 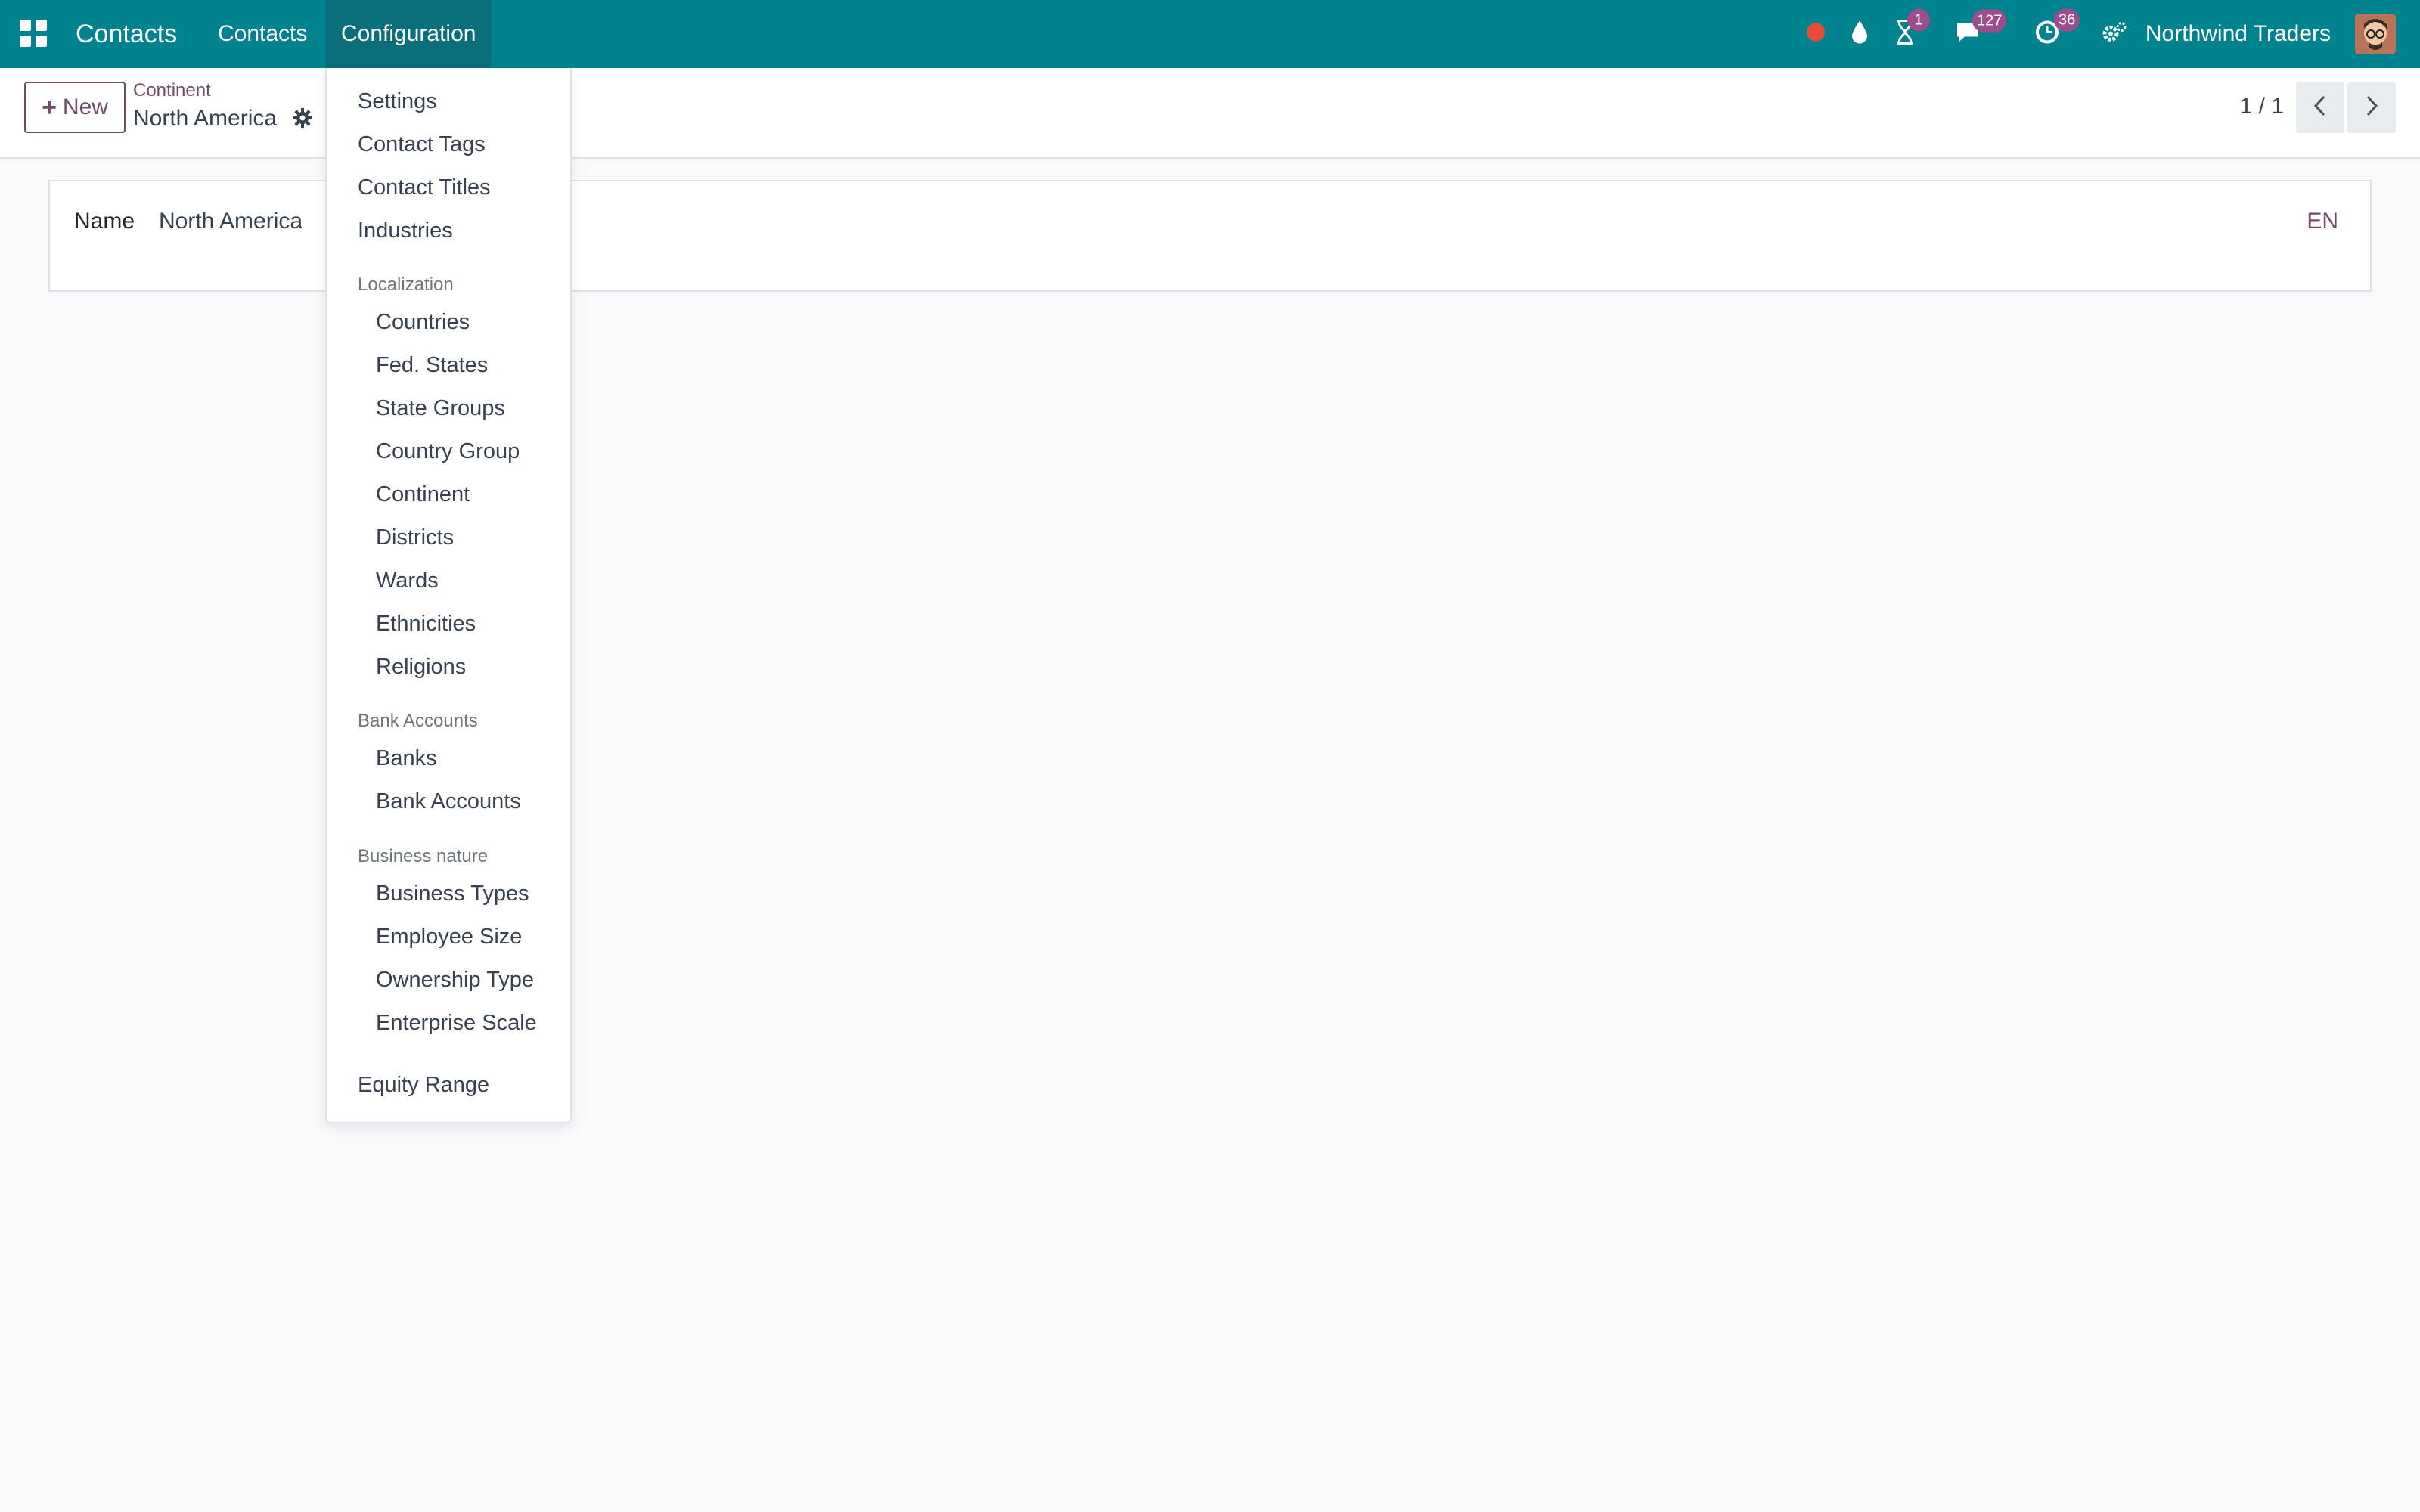 What do you see at coordinates (405, 230) in the screenshot?
I see `menu-item-industries: Industries` at bounding box center [405, 230].